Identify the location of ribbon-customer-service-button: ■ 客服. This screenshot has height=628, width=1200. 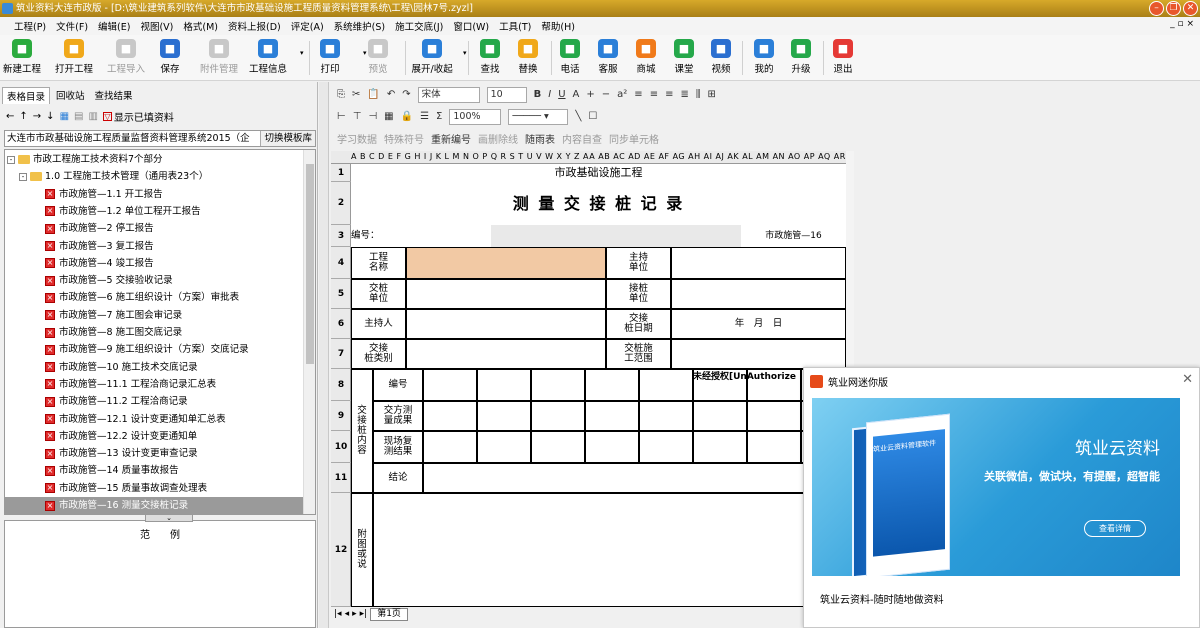
(608, 57).